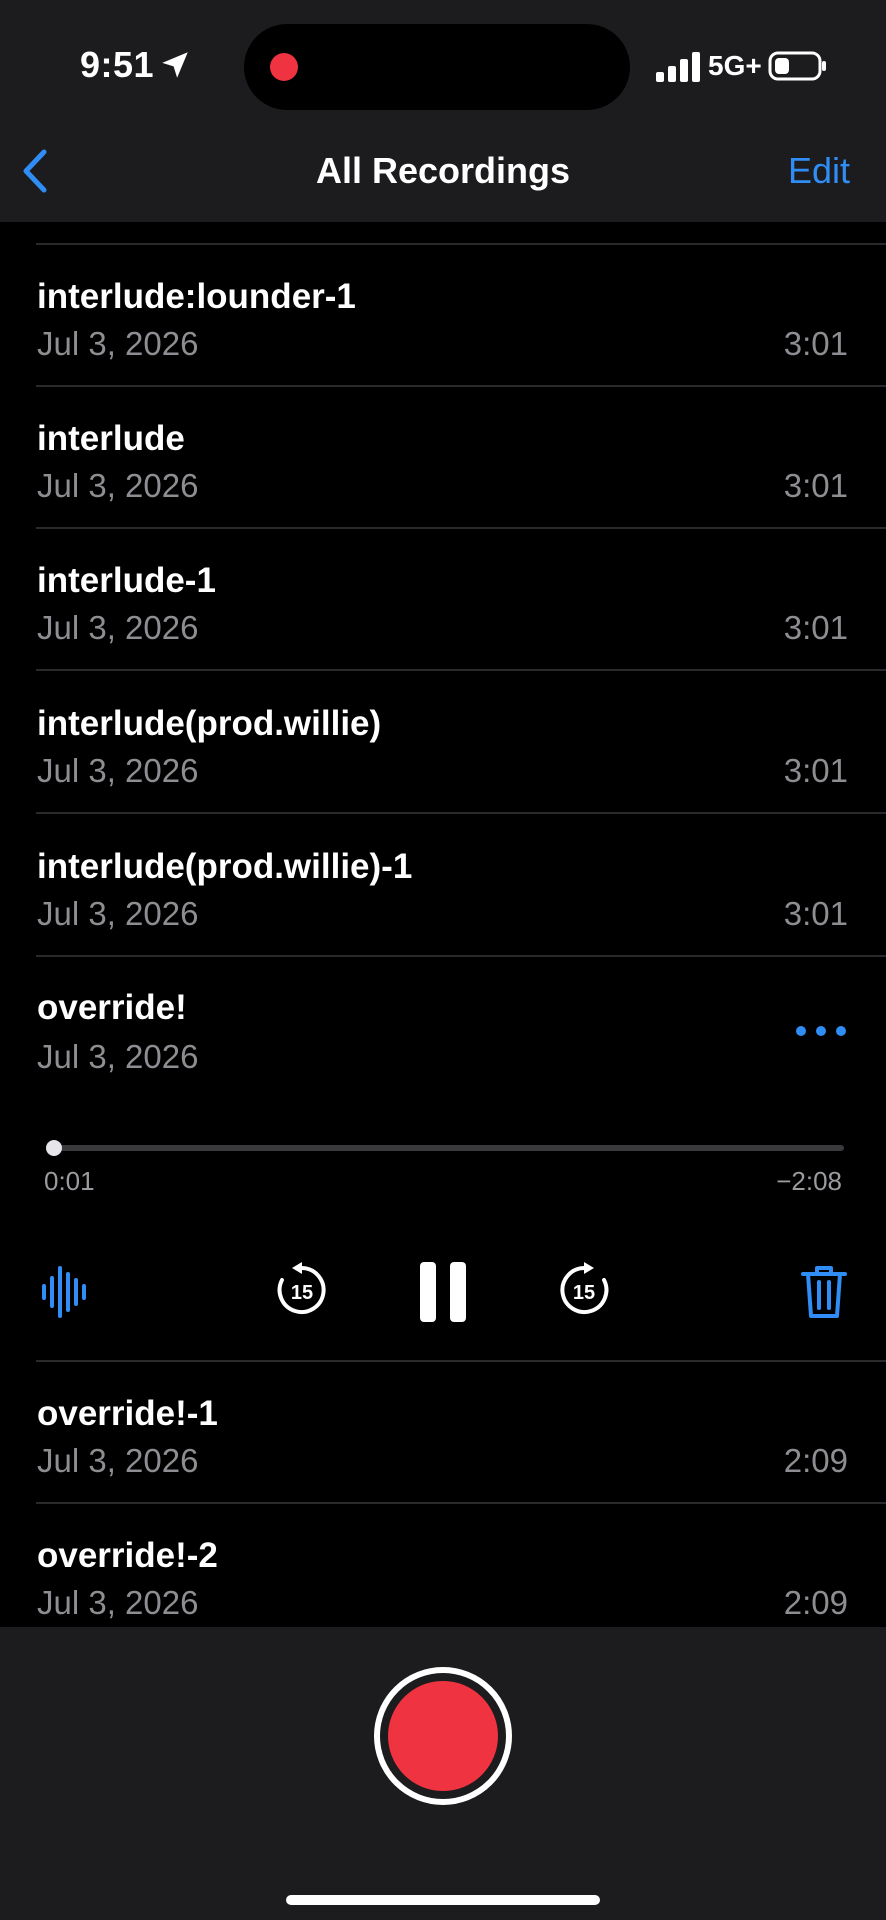  What do you see at coordinates (127, 1555) in the screenshot?
I see `recording-title: override!-2` at bounding box center [127, 1555].